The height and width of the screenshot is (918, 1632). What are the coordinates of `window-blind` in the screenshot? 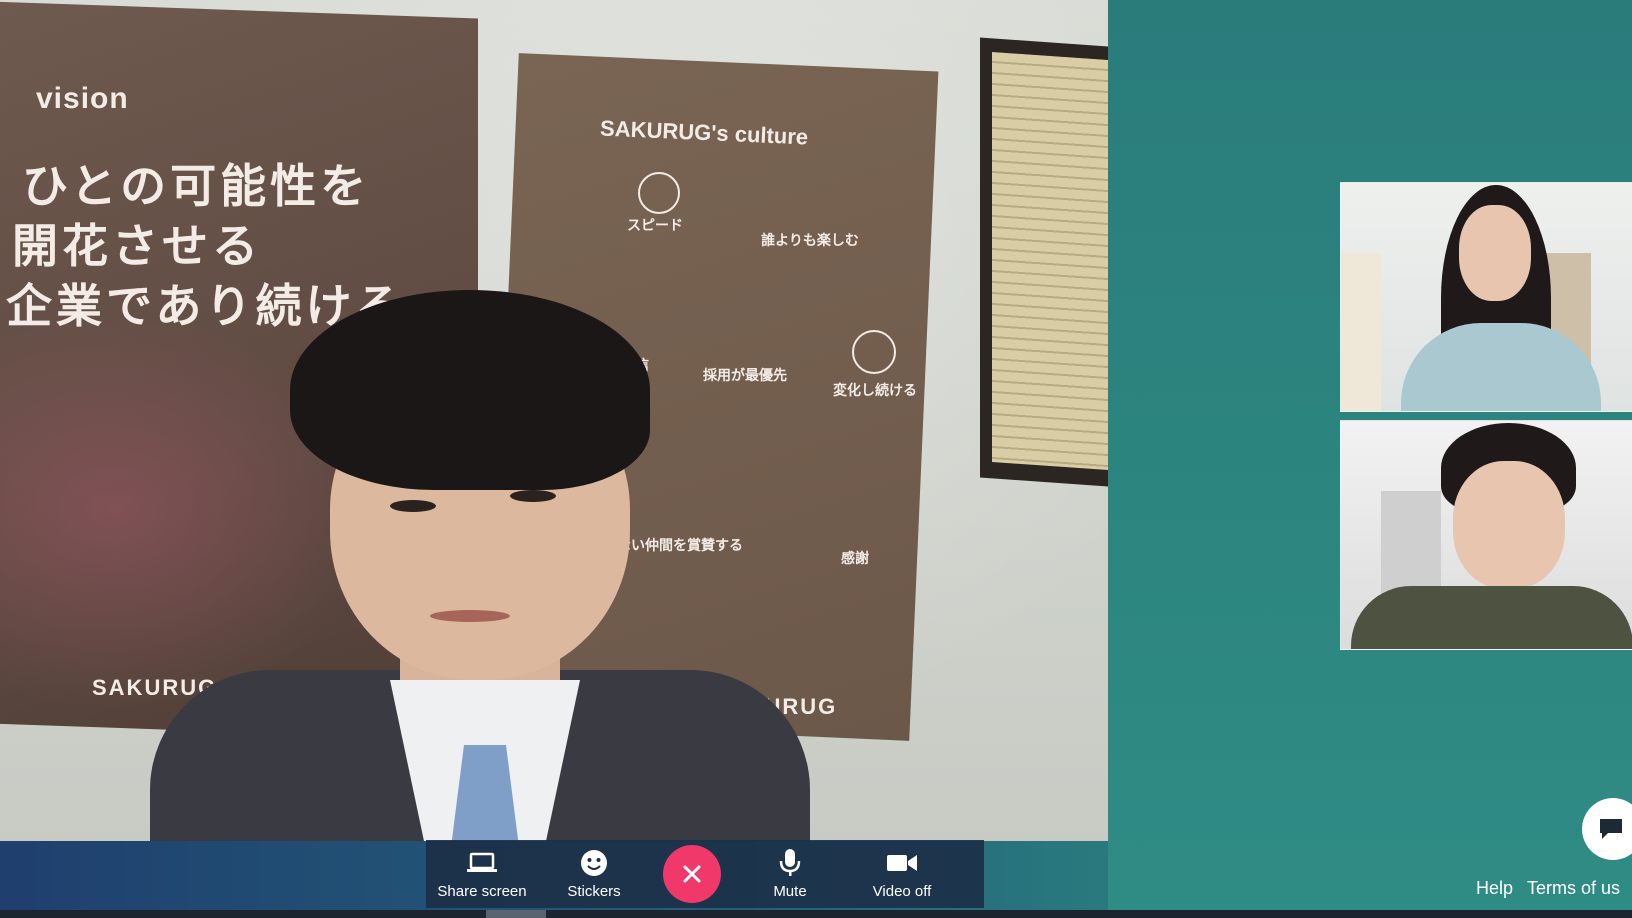 It's located at (1050, 261).